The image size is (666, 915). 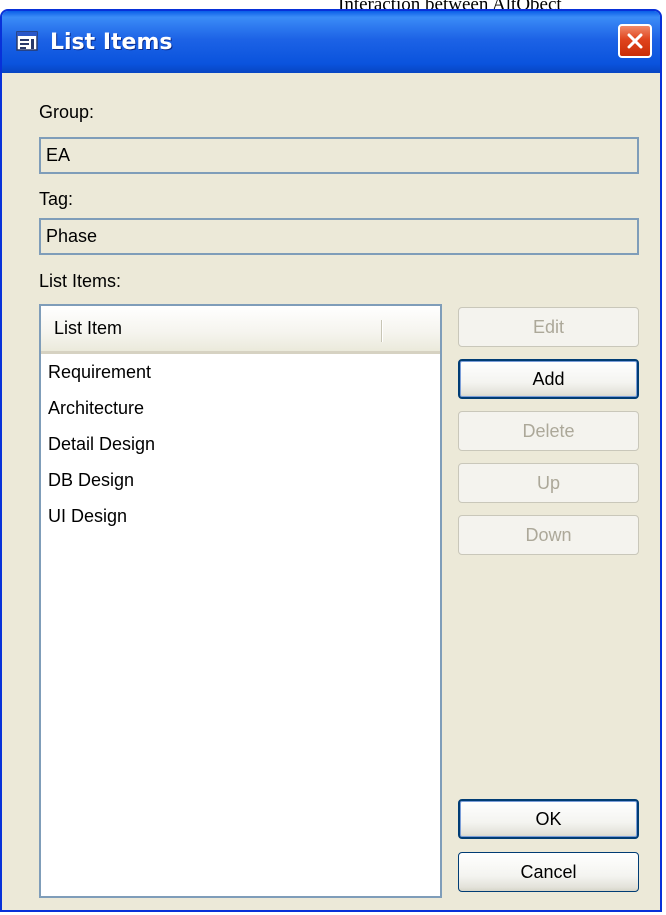 I want to click on group-field: EA, so click(x=339, y=155).